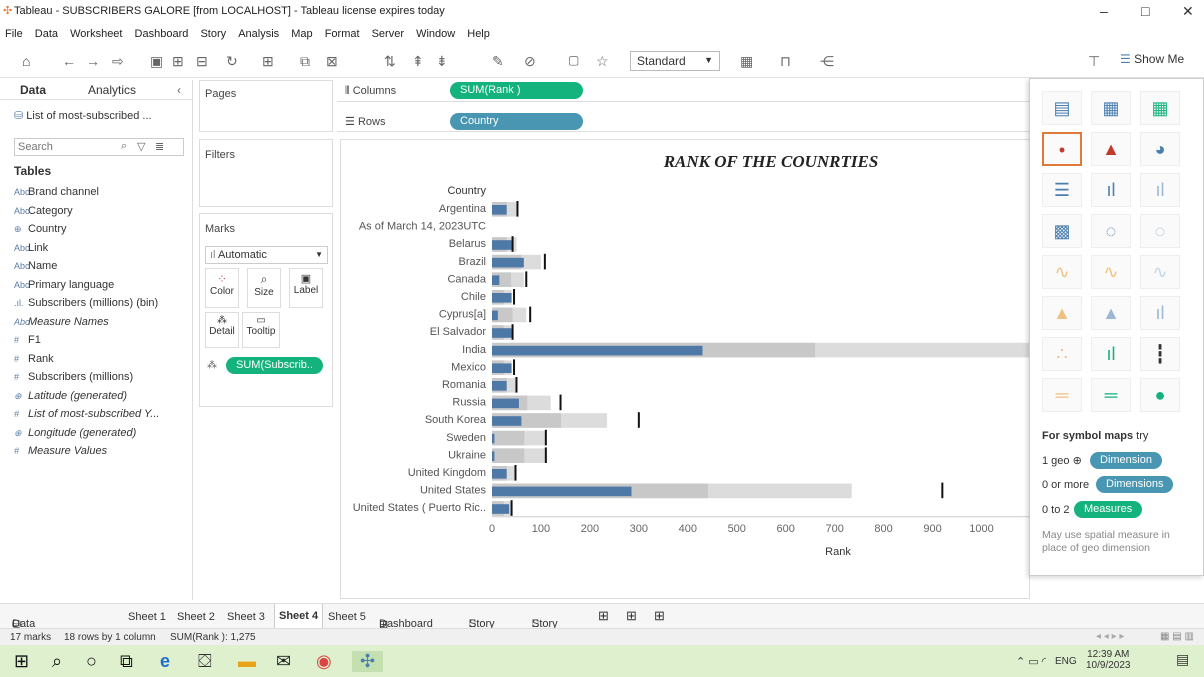 The width and height of the screenshot is (1204, 677). Describe the element at coordinates (324, 661) in the screenshot. I see `chrome-icon: ◉` at that location.